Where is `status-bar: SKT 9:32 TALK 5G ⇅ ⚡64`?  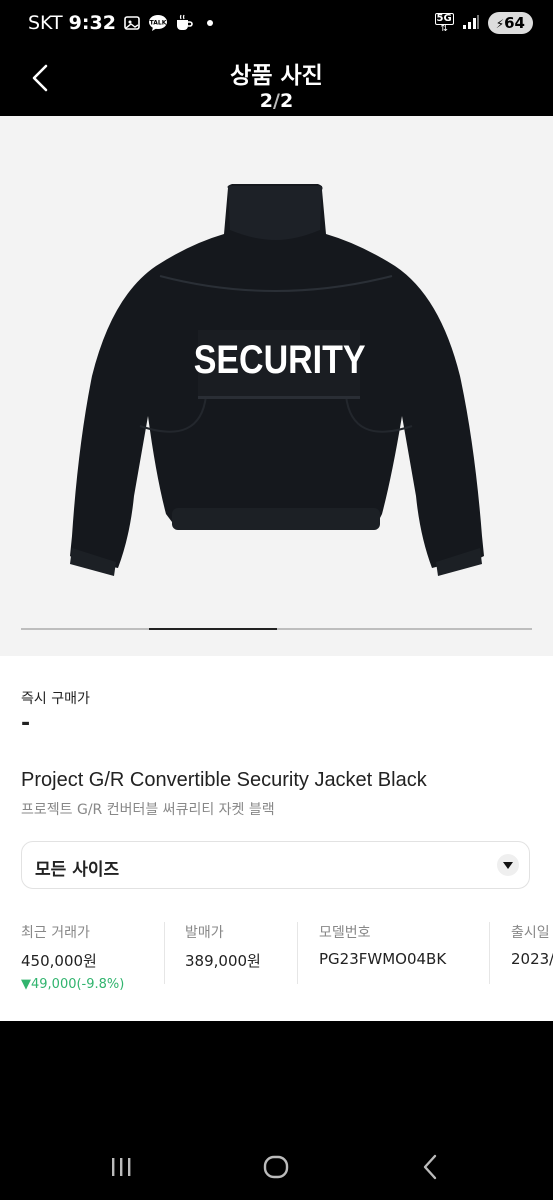
status-bar: SKT 9:32 TALK 5G ⇅ ⚡64 is located at coordinates (276, 25).